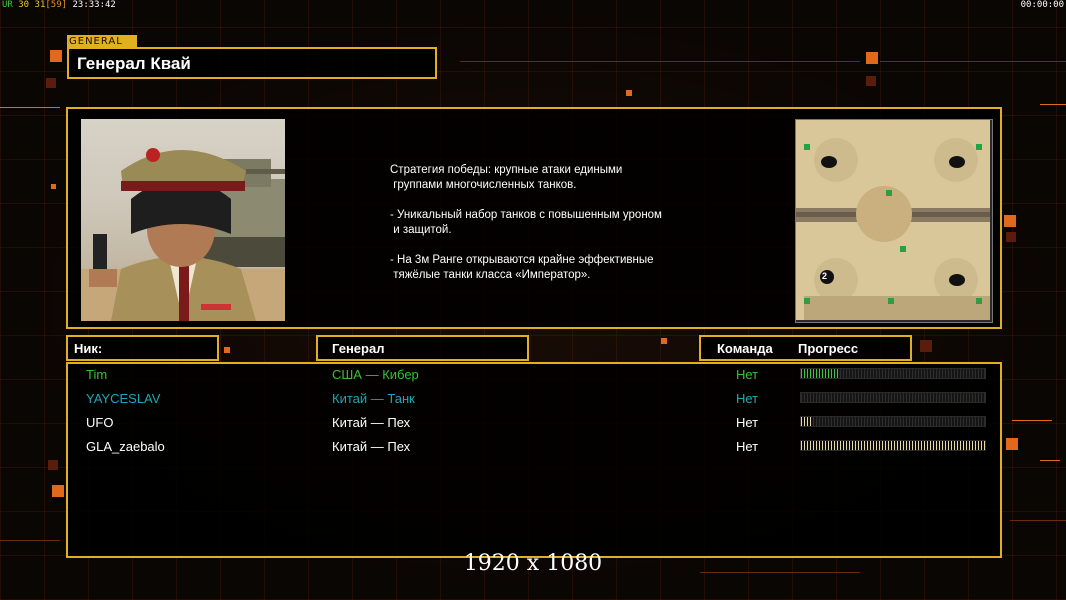  Describe the element at coordinates (534, 423) in the screenshot. I see `player-row: UFO Китай — Пех Нет` at that location.